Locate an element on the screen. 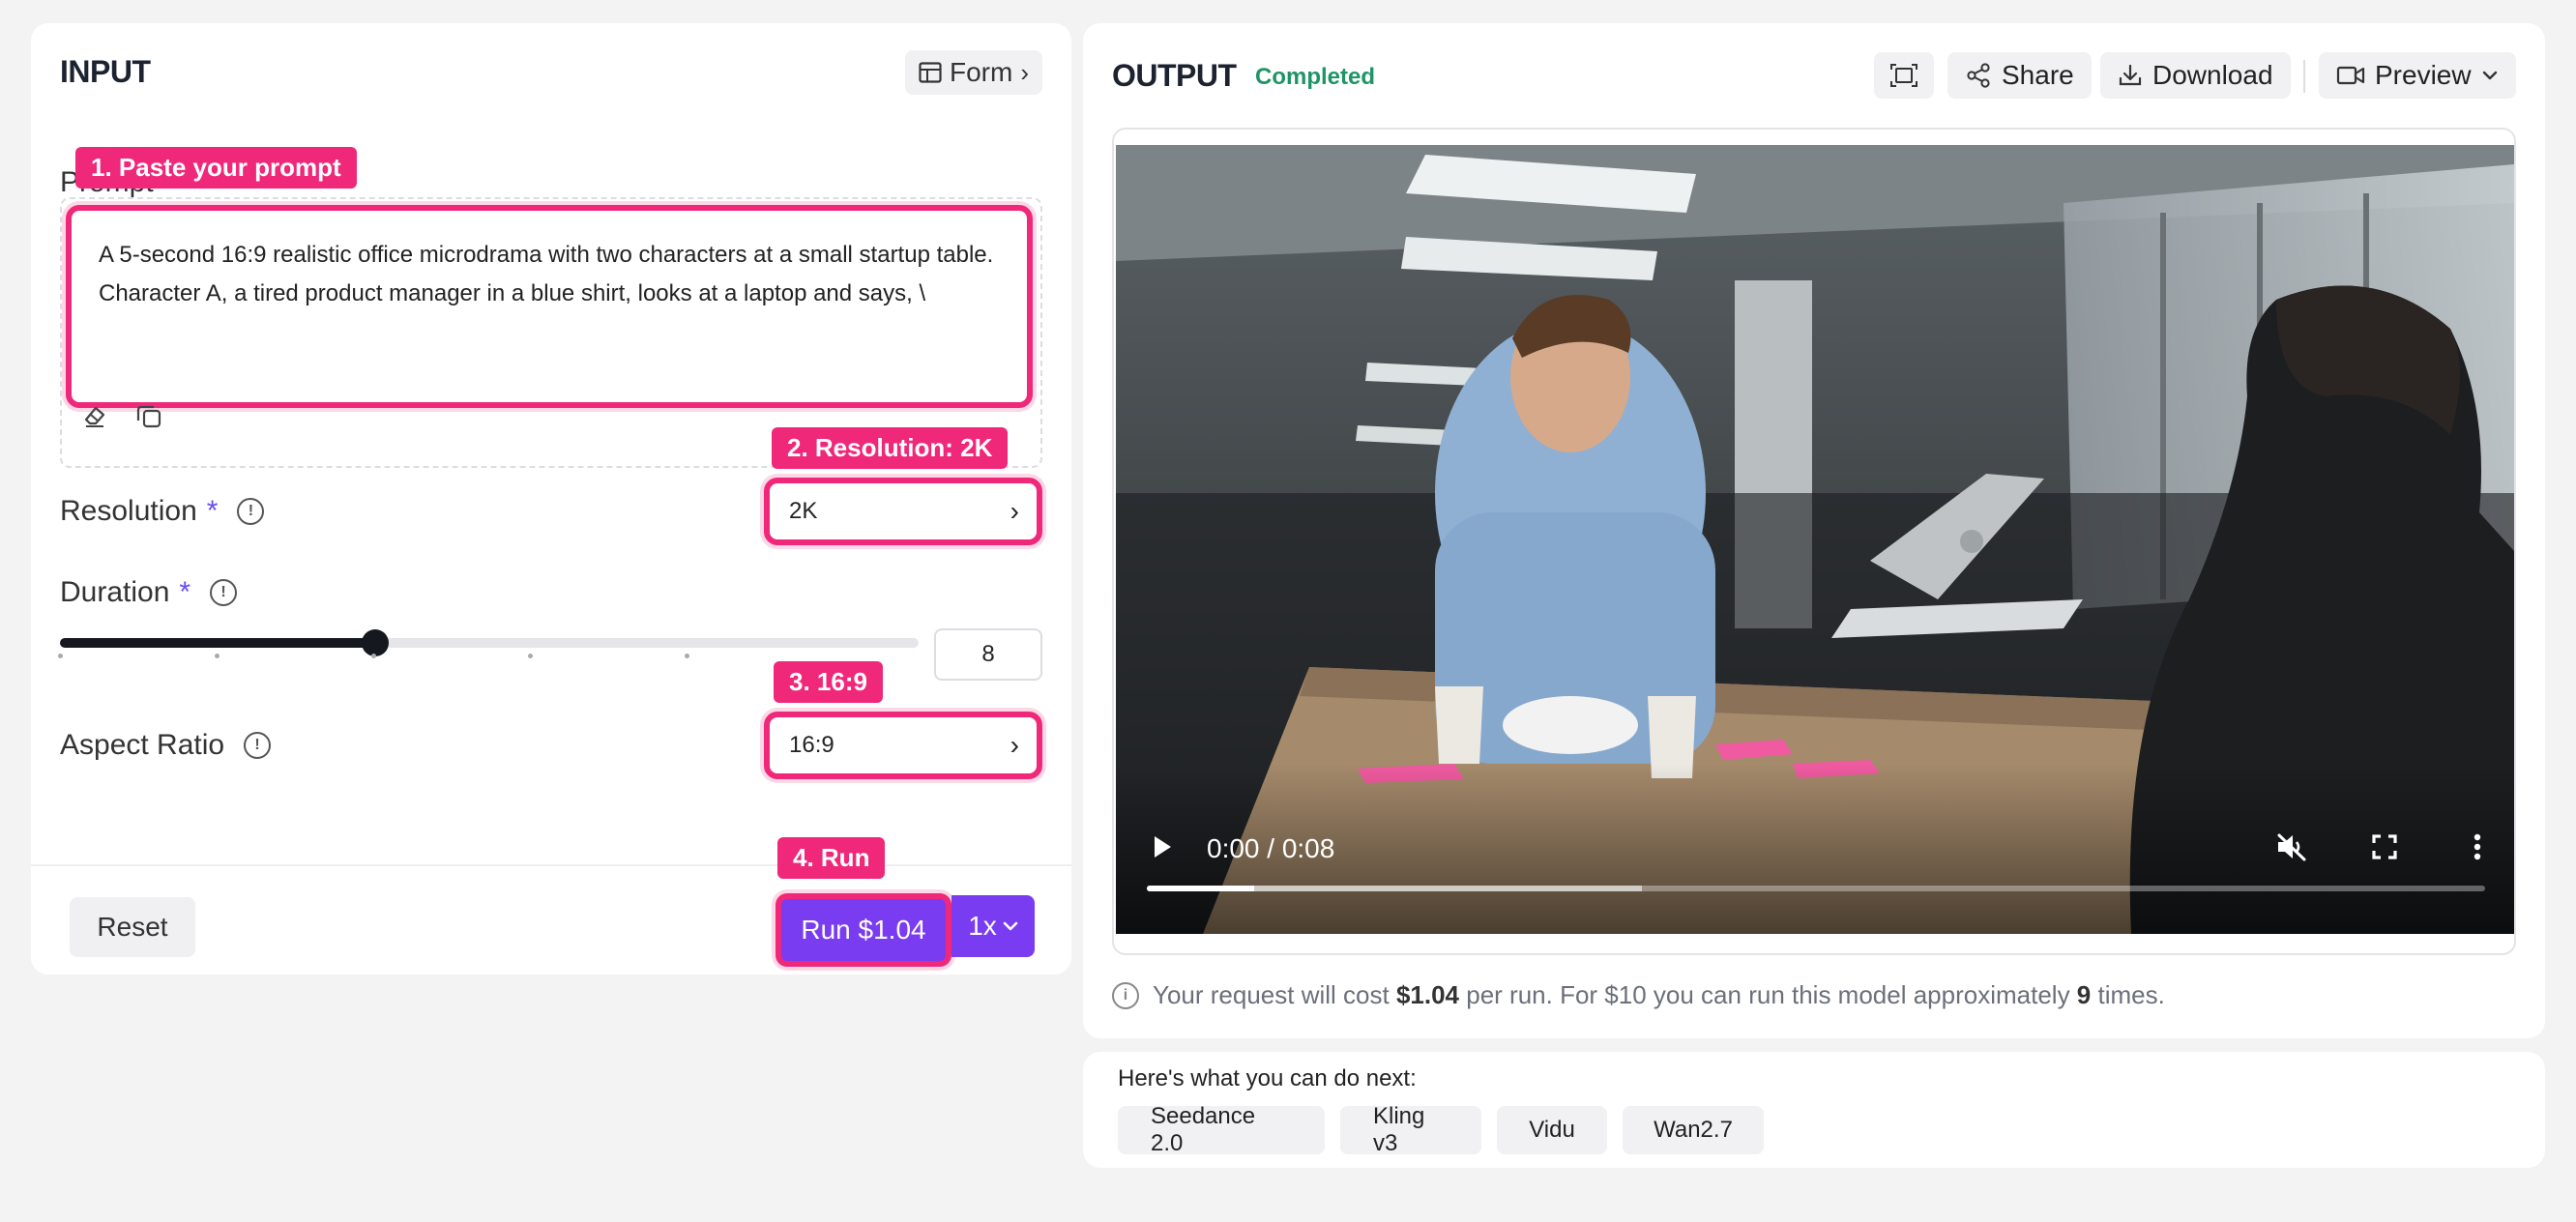  reset-button: Reset is located at coordinates (132, 927).